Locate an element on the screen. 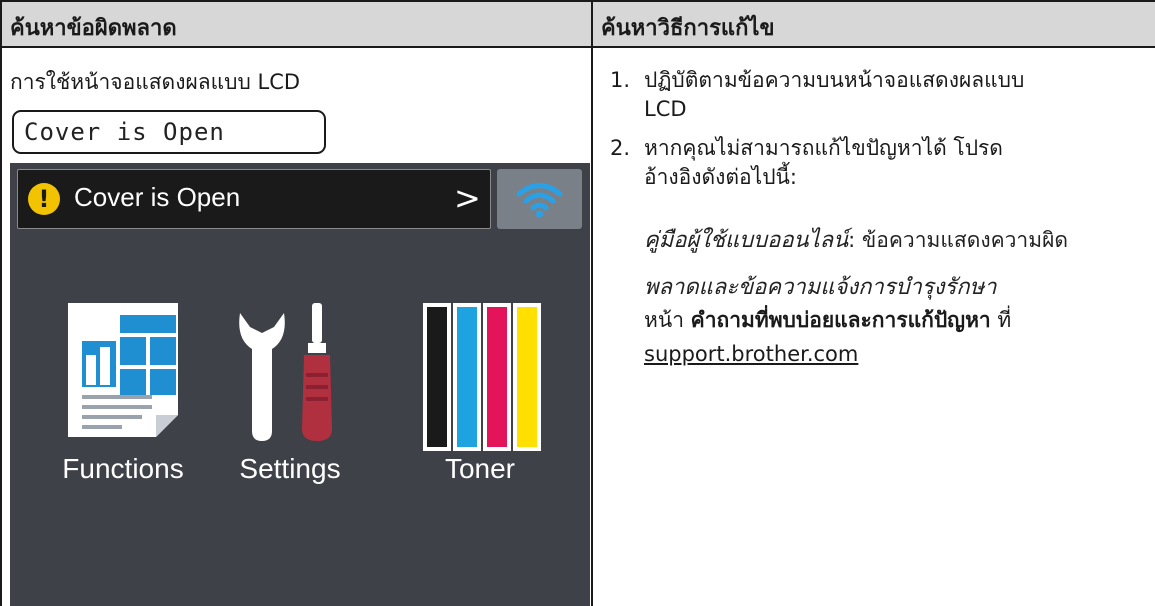  wrench-screwdriver-icon is located at coordinates (285, 372).